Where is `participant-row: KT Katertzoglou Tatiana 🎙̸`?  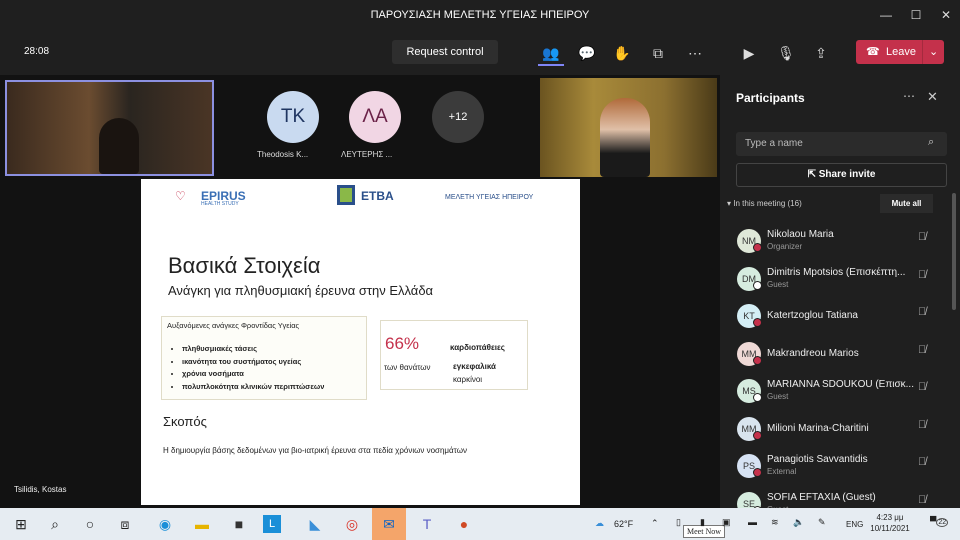 participant-row: KT Katertzoglou Tatiana 🎙̸ is located at coordinates (840, 317).